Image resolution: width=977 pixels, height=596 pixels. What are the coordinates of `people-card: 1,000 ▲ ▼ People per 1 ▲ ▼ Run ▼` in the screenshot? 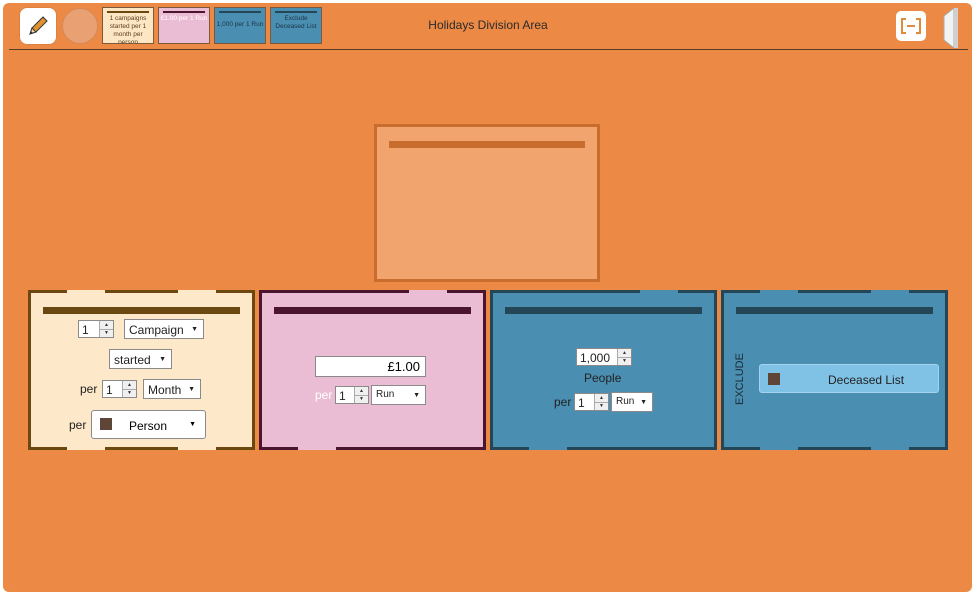 It's located at (603, 370).